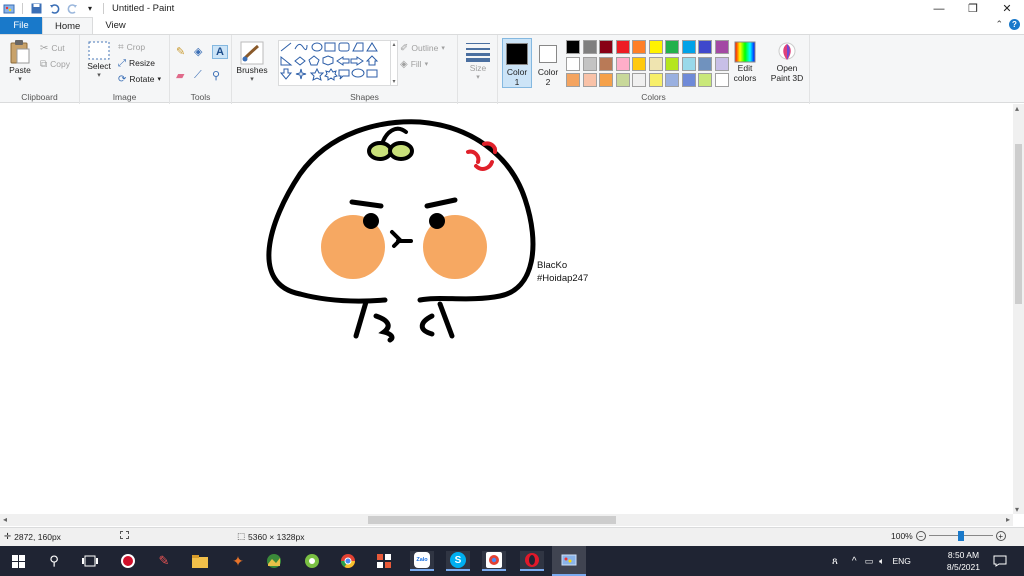 The height and width of the screenshot is (576, 1024). What do you see at coordinates (335, 63) in the screenshot?
I see `shapes-gallery-icons` at bounding box center [335, 63].